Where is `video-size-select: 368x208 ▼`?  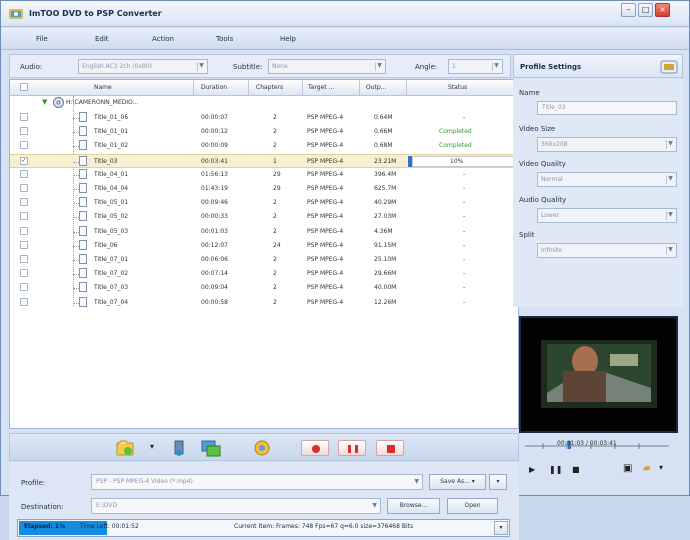 video-size-select: 368x208 ▼ is located at coordinates (607, 144).